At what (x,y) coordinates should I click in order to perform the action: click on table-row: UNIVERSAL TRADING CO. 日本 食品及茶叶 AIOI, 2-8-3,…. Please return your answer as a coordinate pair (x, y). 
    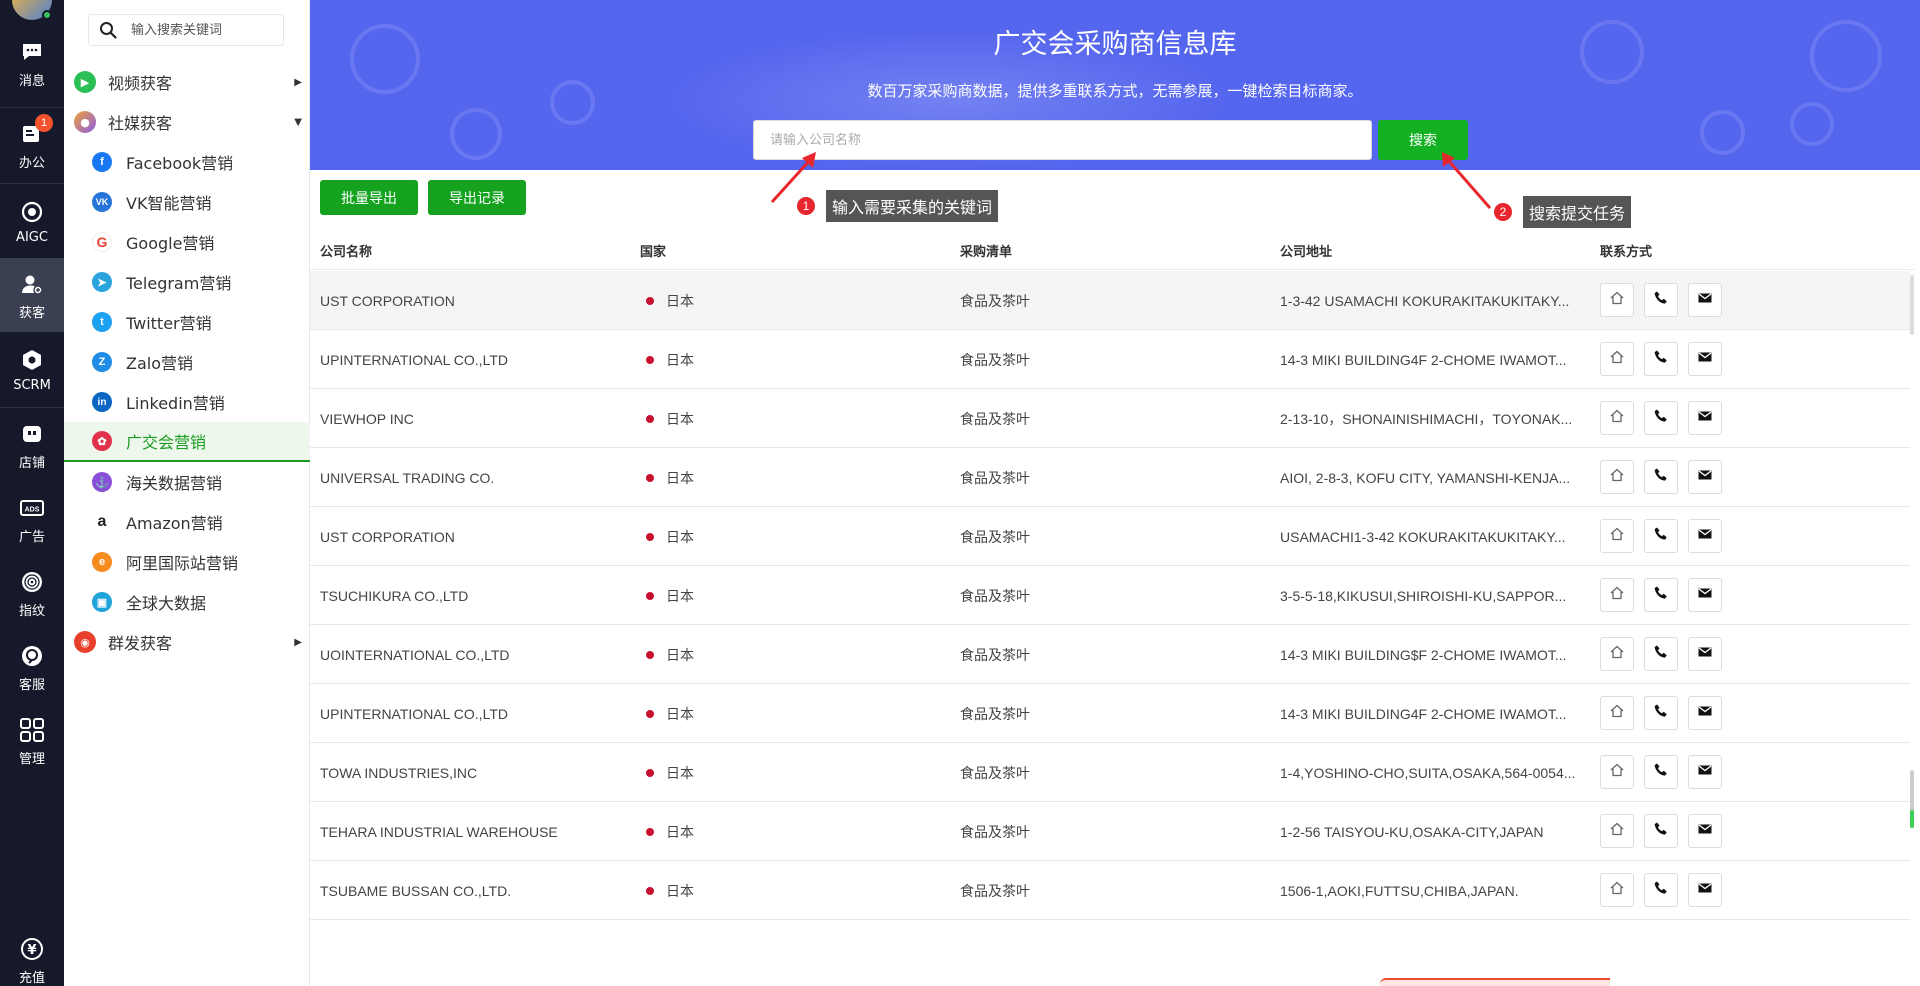
    Looking at the image, I should click on (1110, 477).